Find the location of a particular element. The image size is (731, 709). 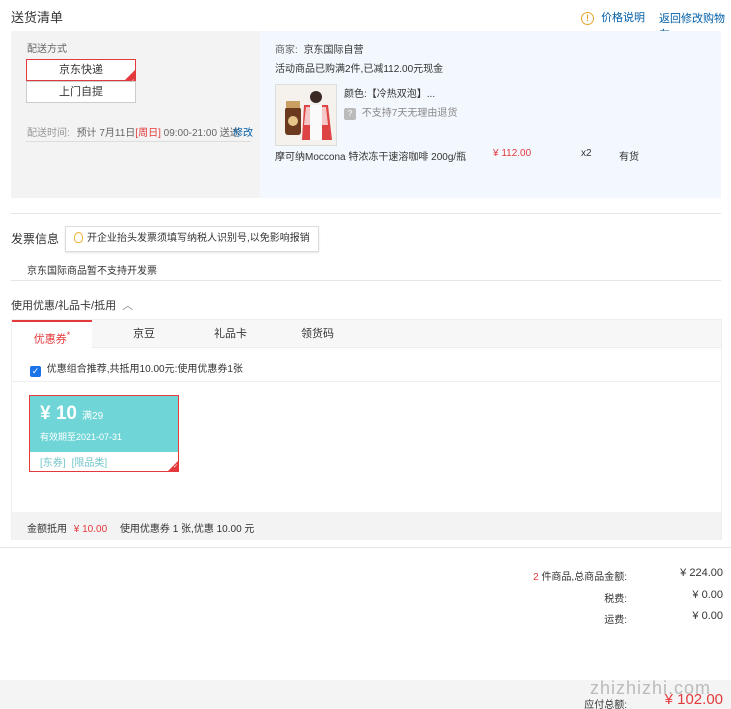

price-info-link: ! 价格说明 is located at coordinates (613, 17).